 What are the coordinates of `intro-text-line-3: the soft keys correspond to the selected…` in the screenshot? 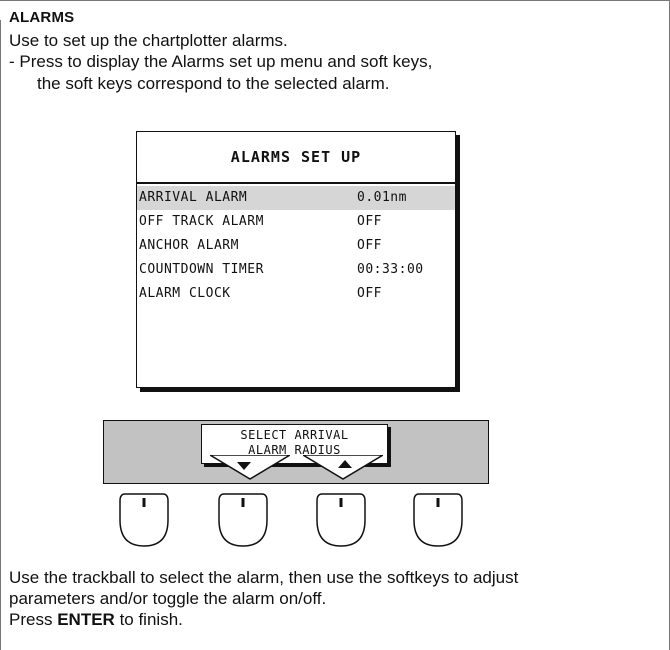 It's located at (213, 83).